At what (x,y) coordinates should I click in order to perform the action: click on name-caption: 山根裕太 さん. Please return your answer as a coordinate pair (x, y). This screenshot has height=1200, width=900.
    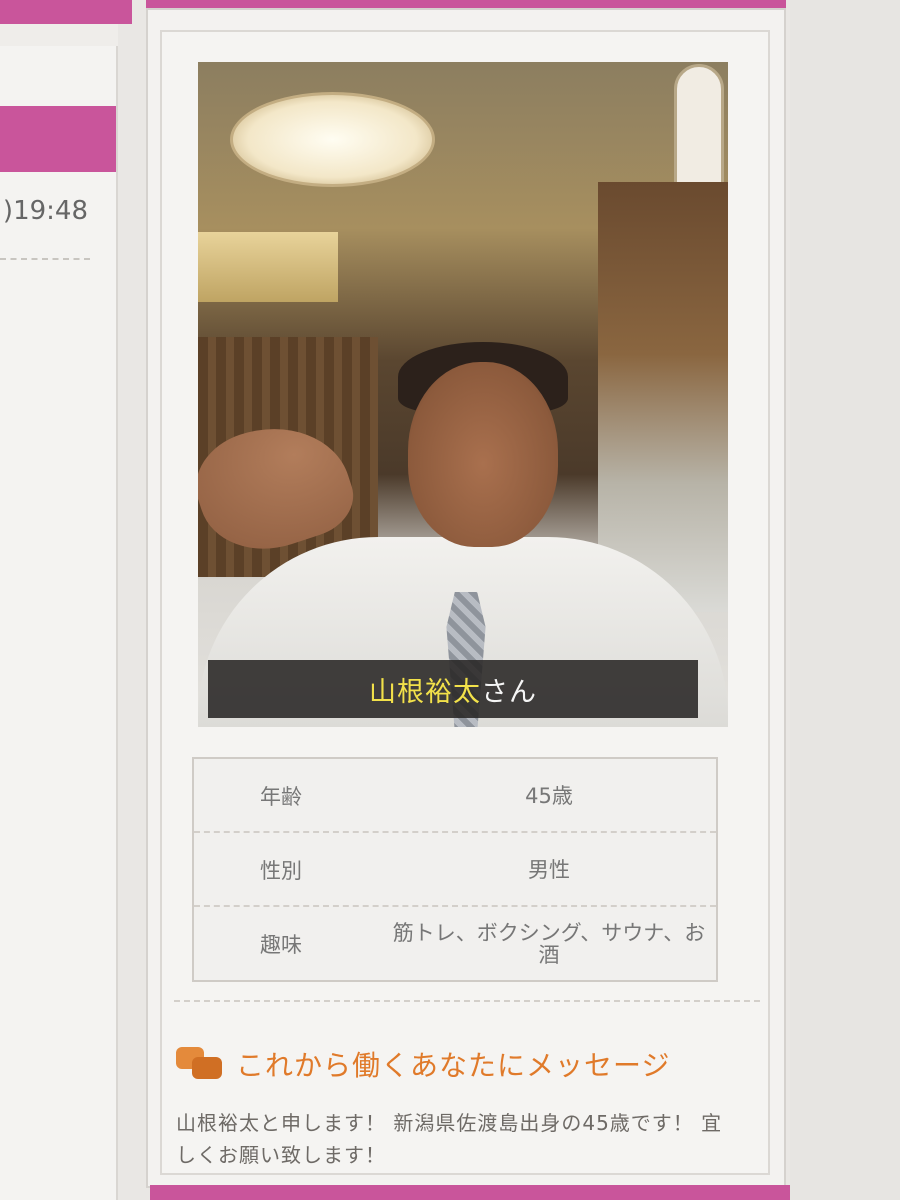
    Looking at the image, I should click on (453, 689).